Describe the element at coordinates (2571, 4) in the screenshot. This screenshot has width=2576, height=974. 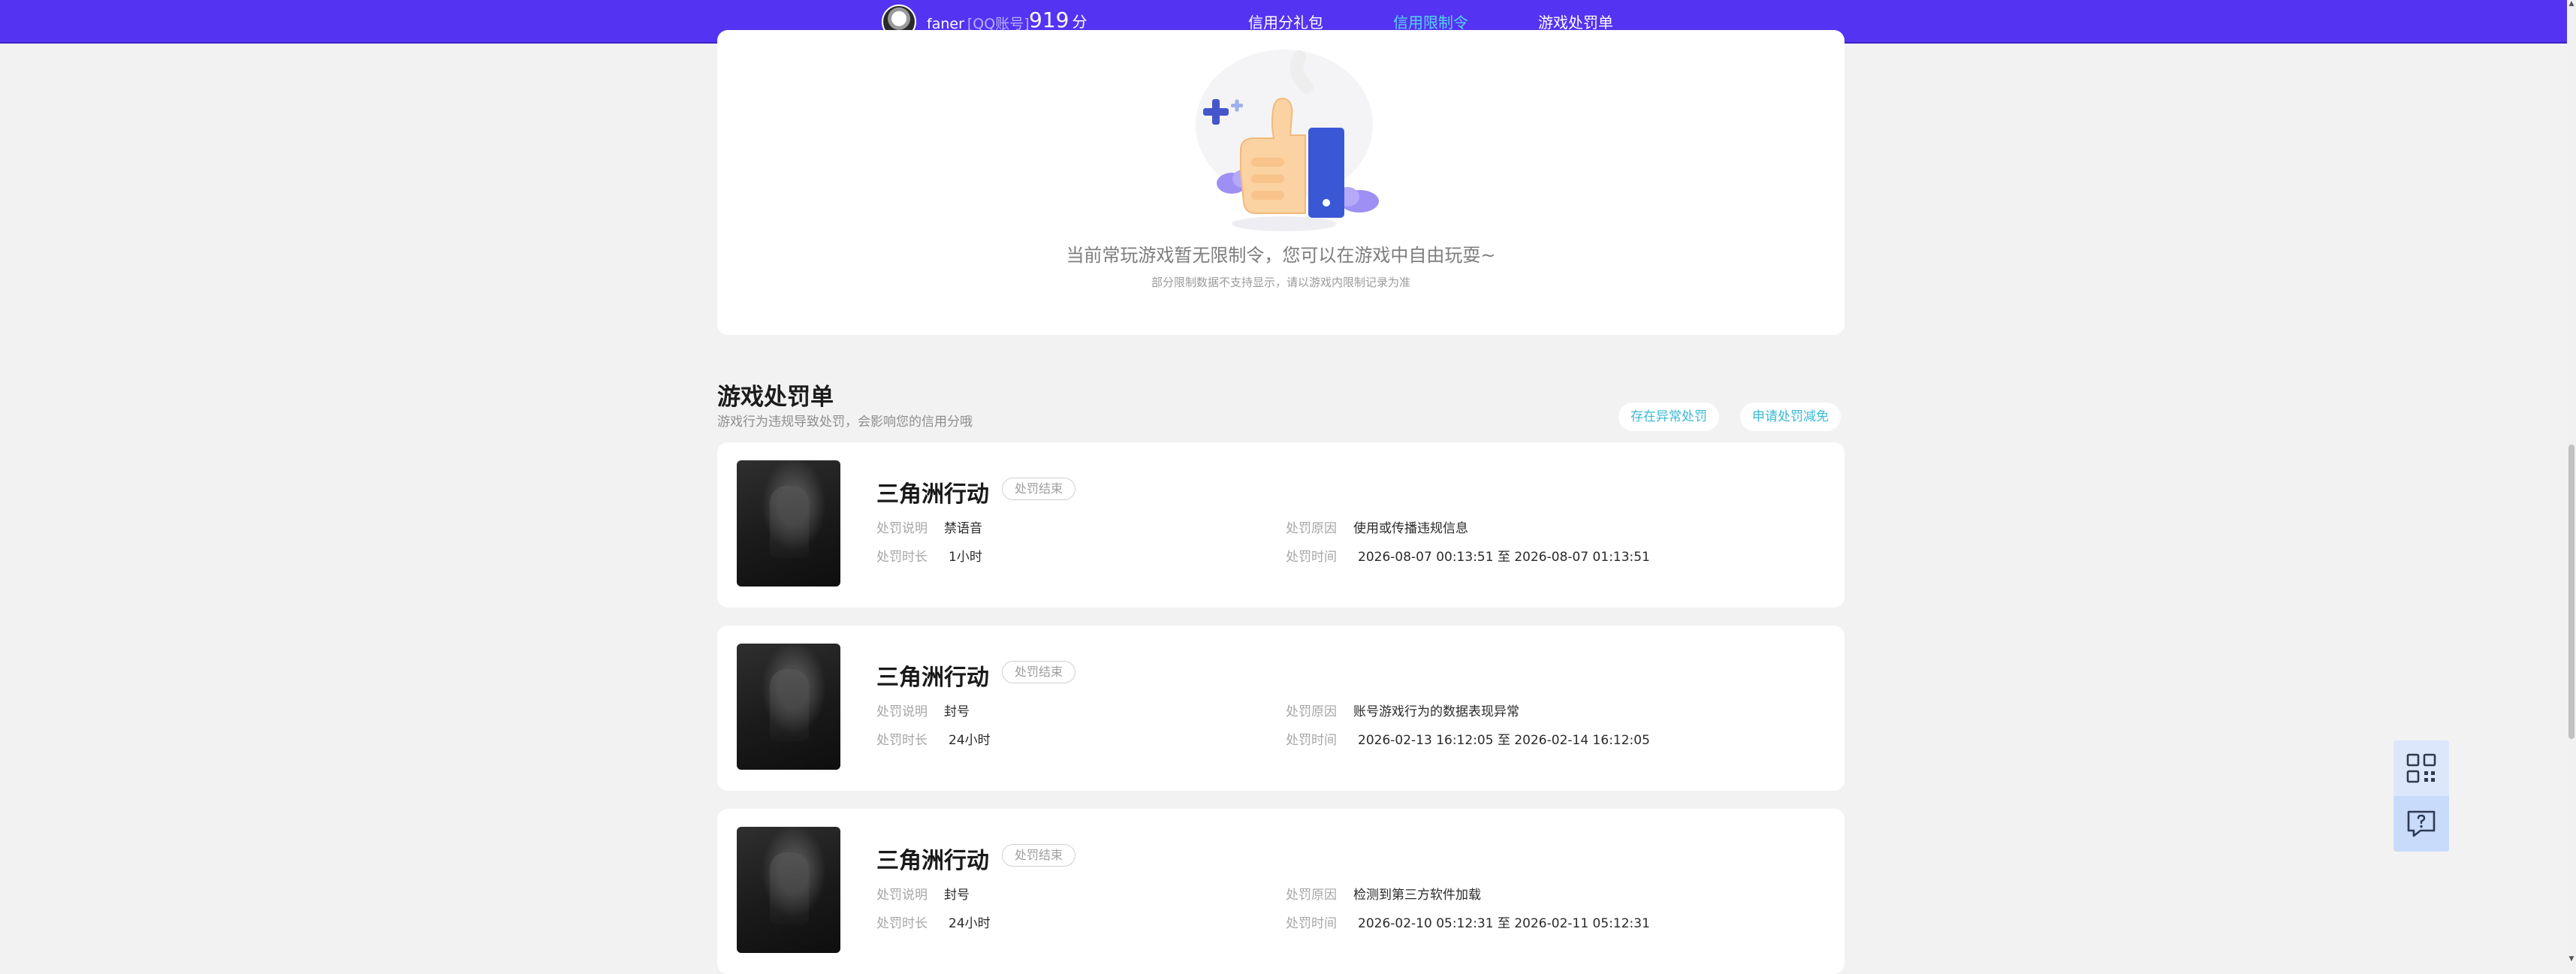
I see `scroll-up-arrow-icon: ▲` at that location.